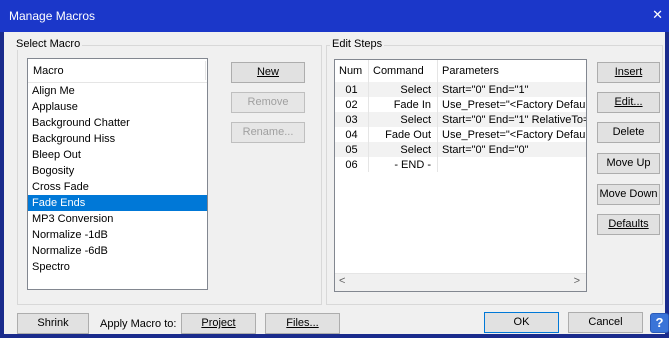  I want to click on edit-steps-label: Edit Steps, so click(357, 44).